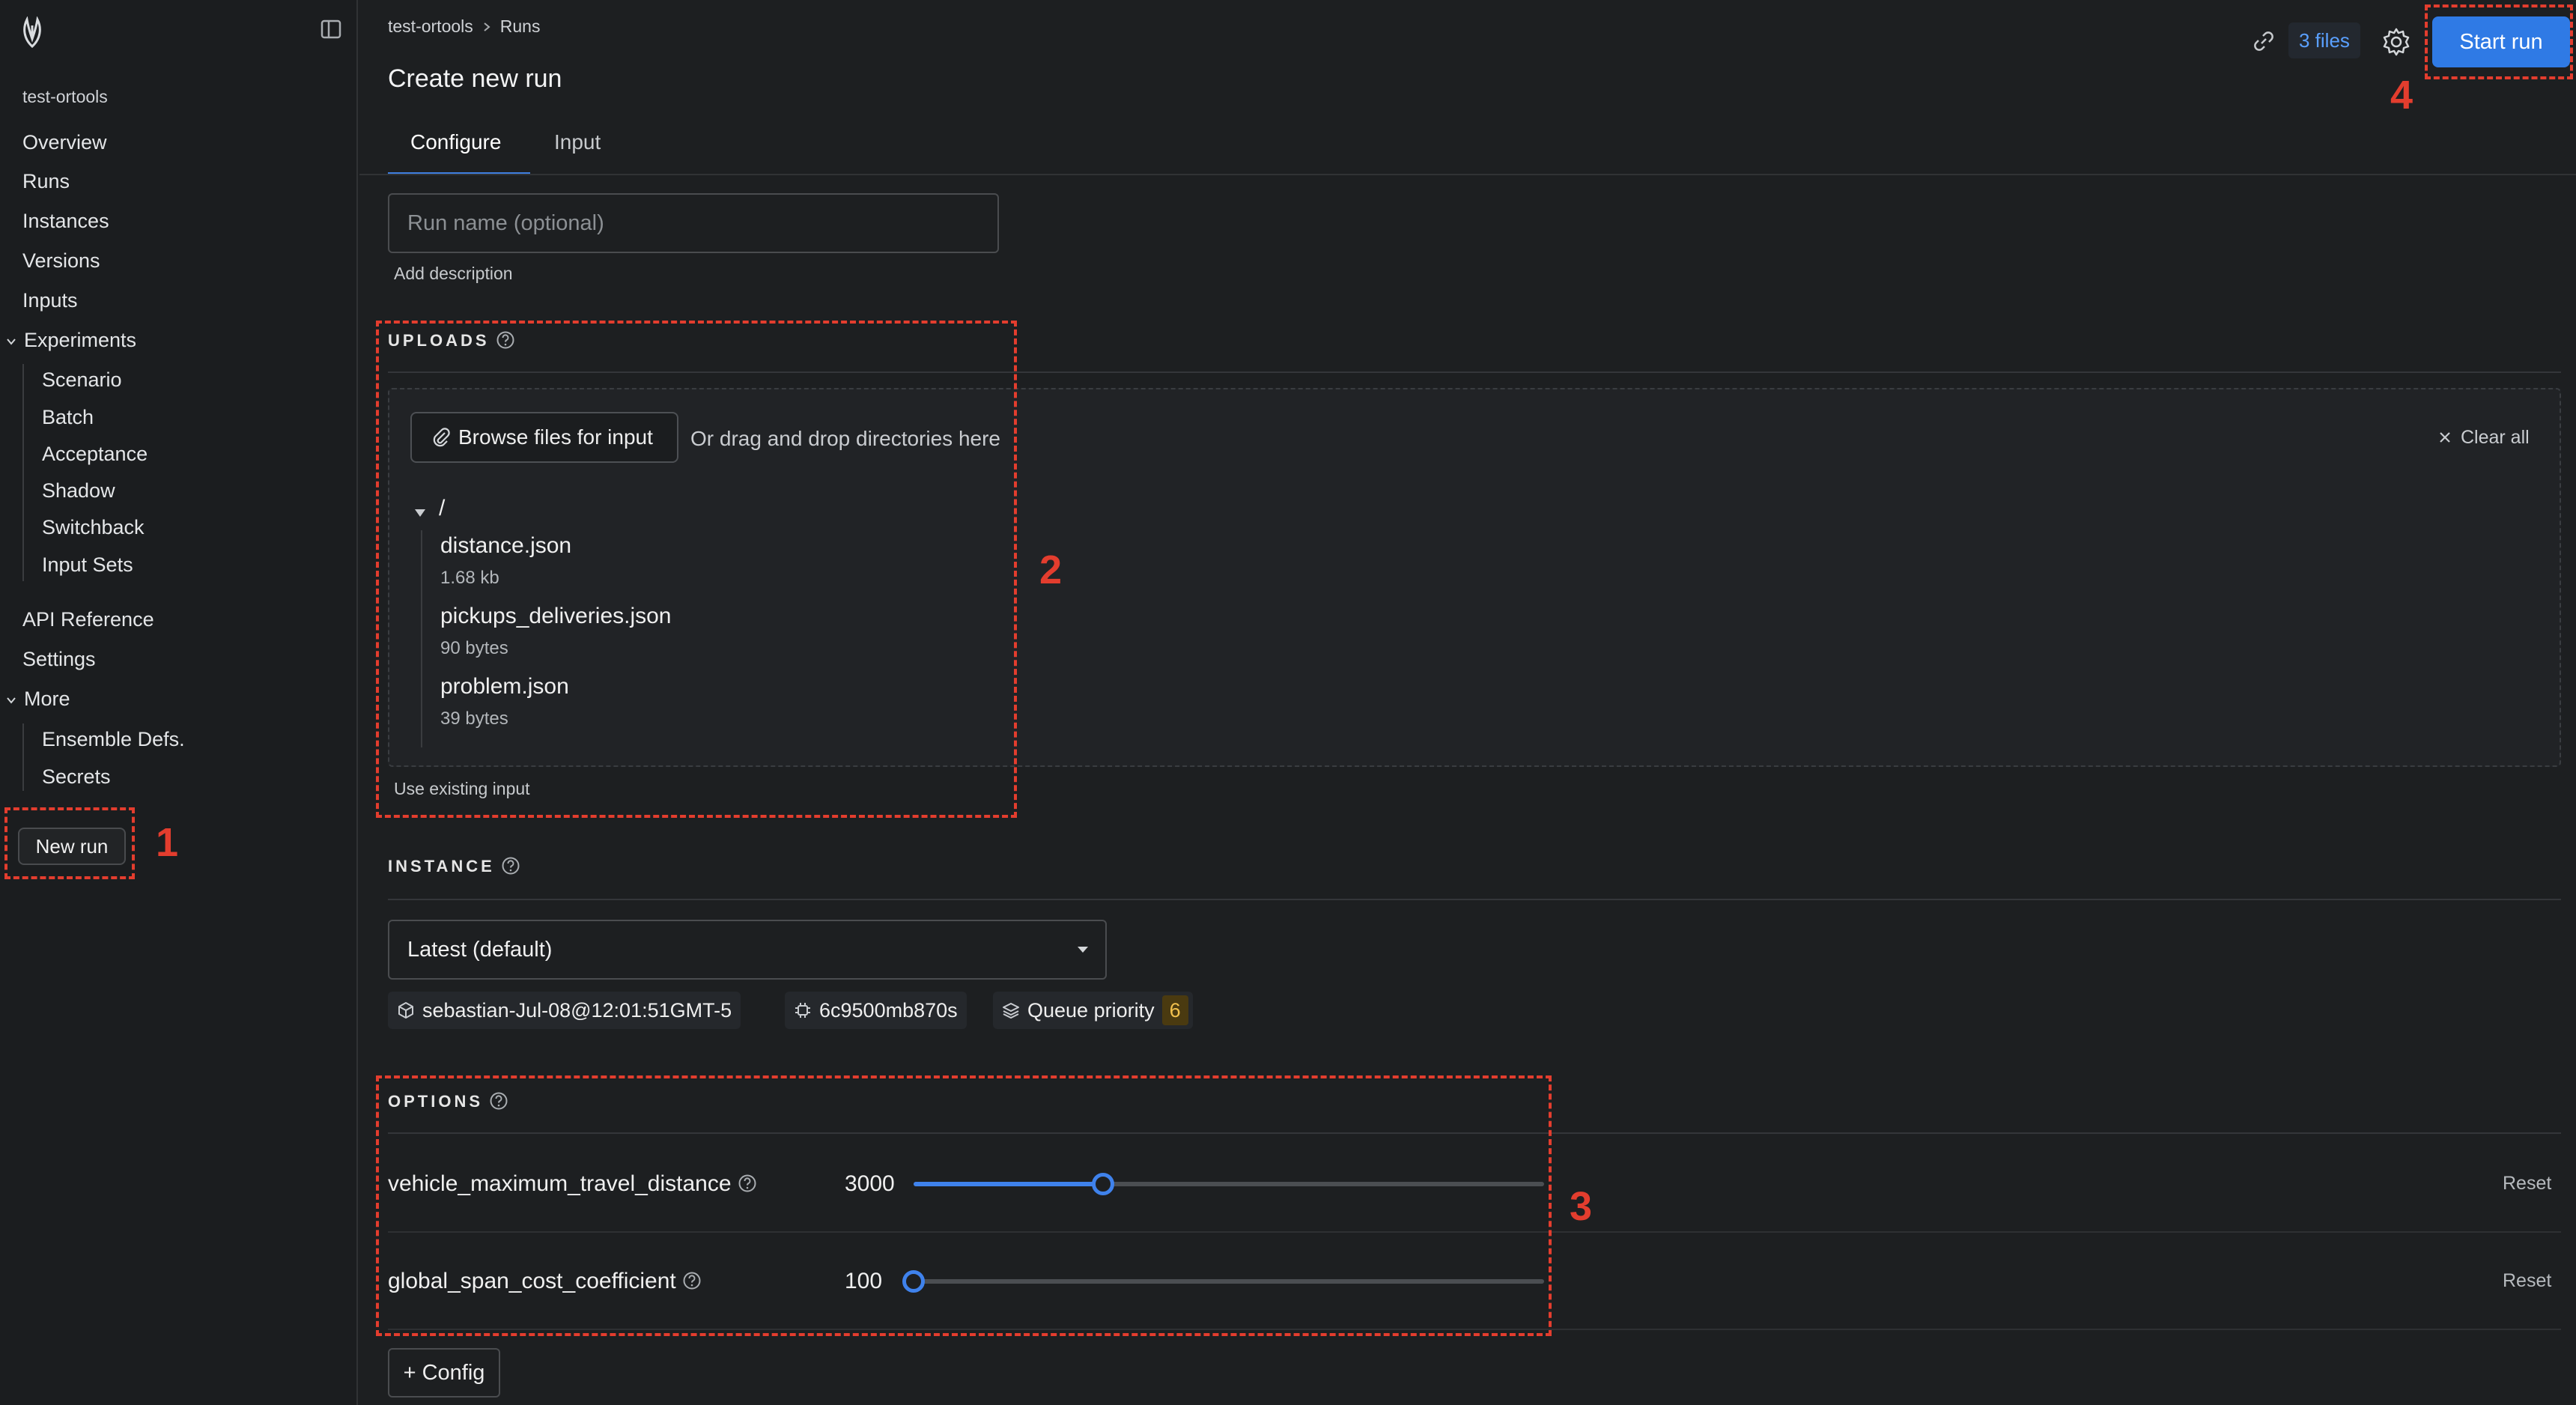  Describe the element at coordinates (87, 565) in the screenshot. I see `sidebar-item-input-sets: Input Sets` at that location.